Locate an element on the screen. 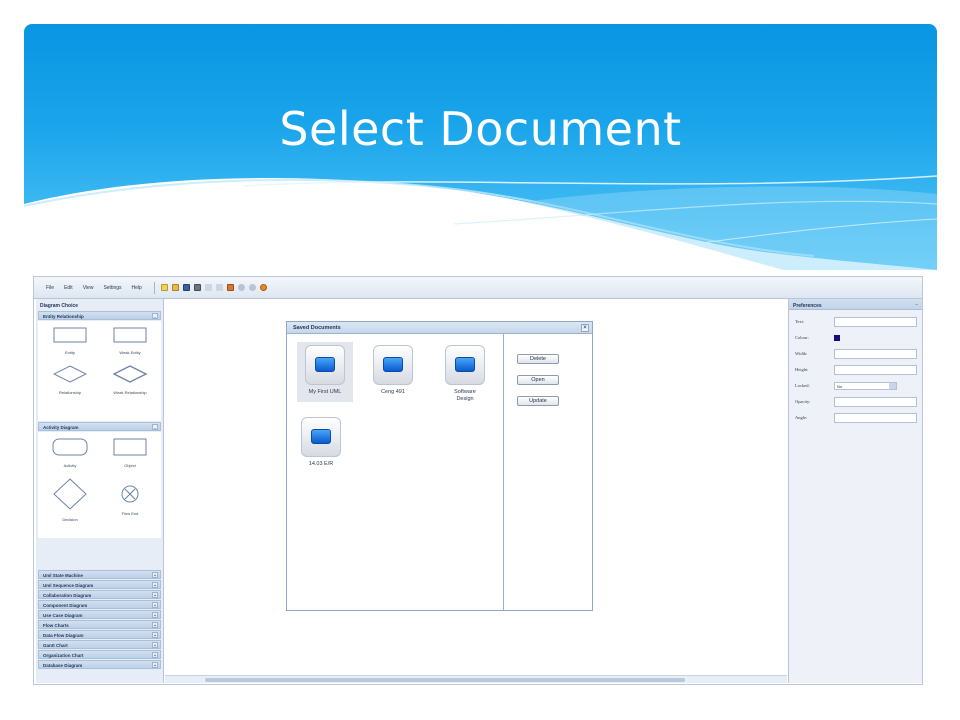 The height and width of the screenshot is (720, 960). refresh-icon is located at coordinates (263, 287).